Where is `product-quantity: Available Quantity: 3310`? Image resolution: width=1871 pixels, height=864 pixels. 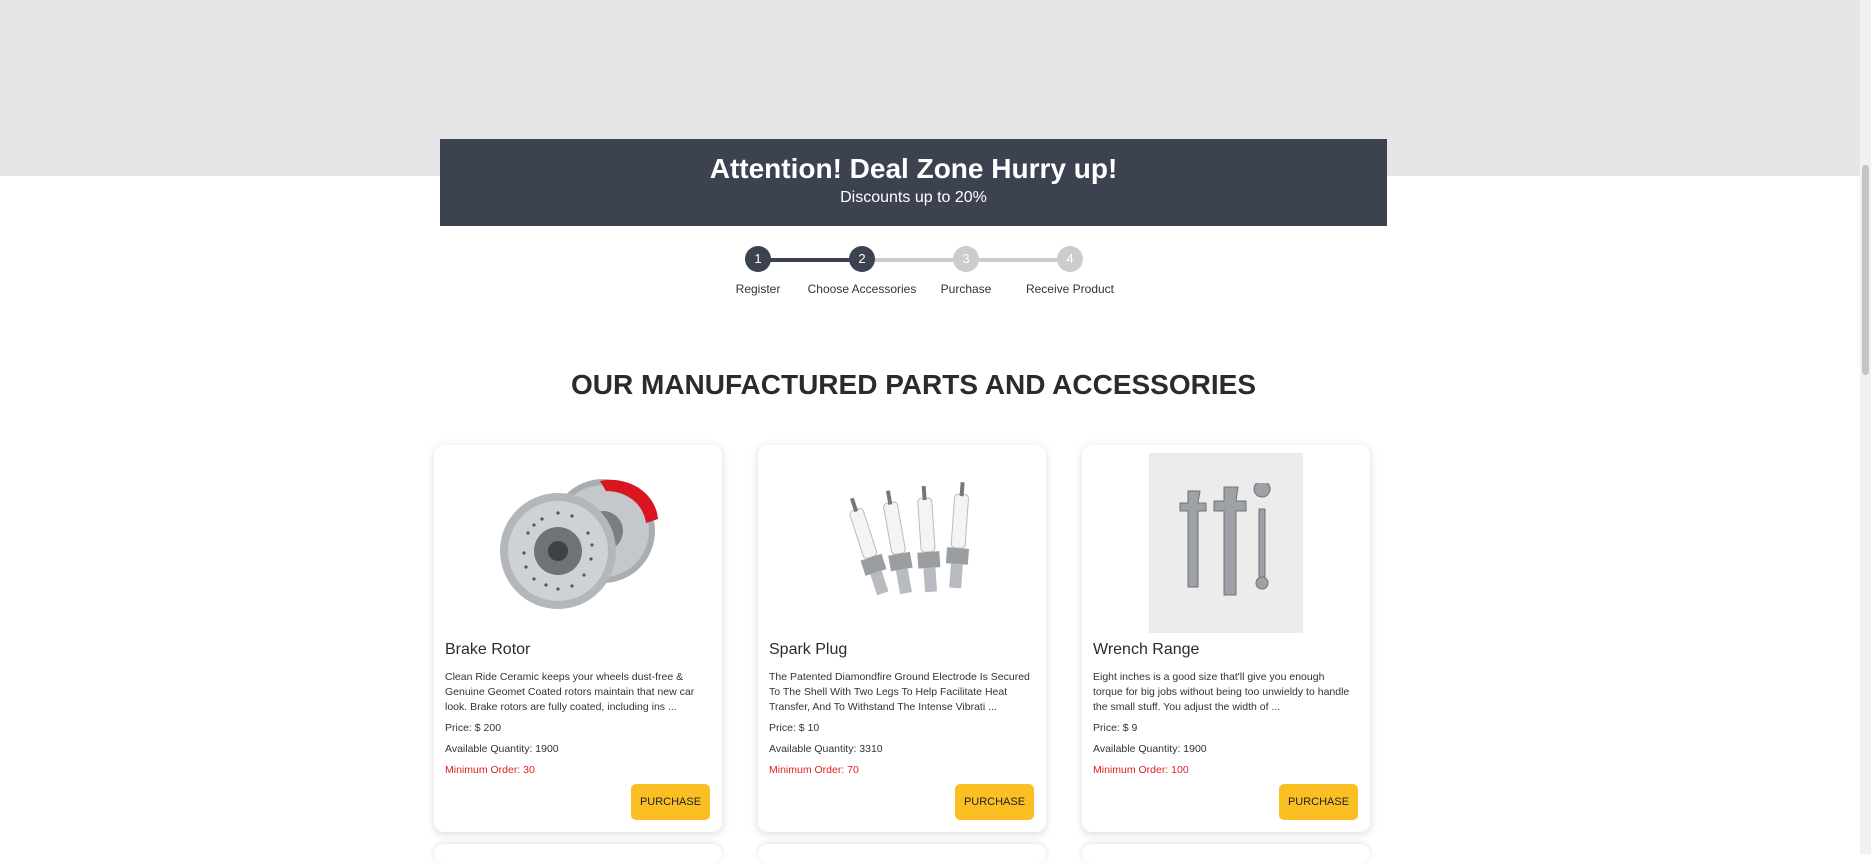
product-quantity: Available Quantity: 3310 is located at coordinates (826, 749).